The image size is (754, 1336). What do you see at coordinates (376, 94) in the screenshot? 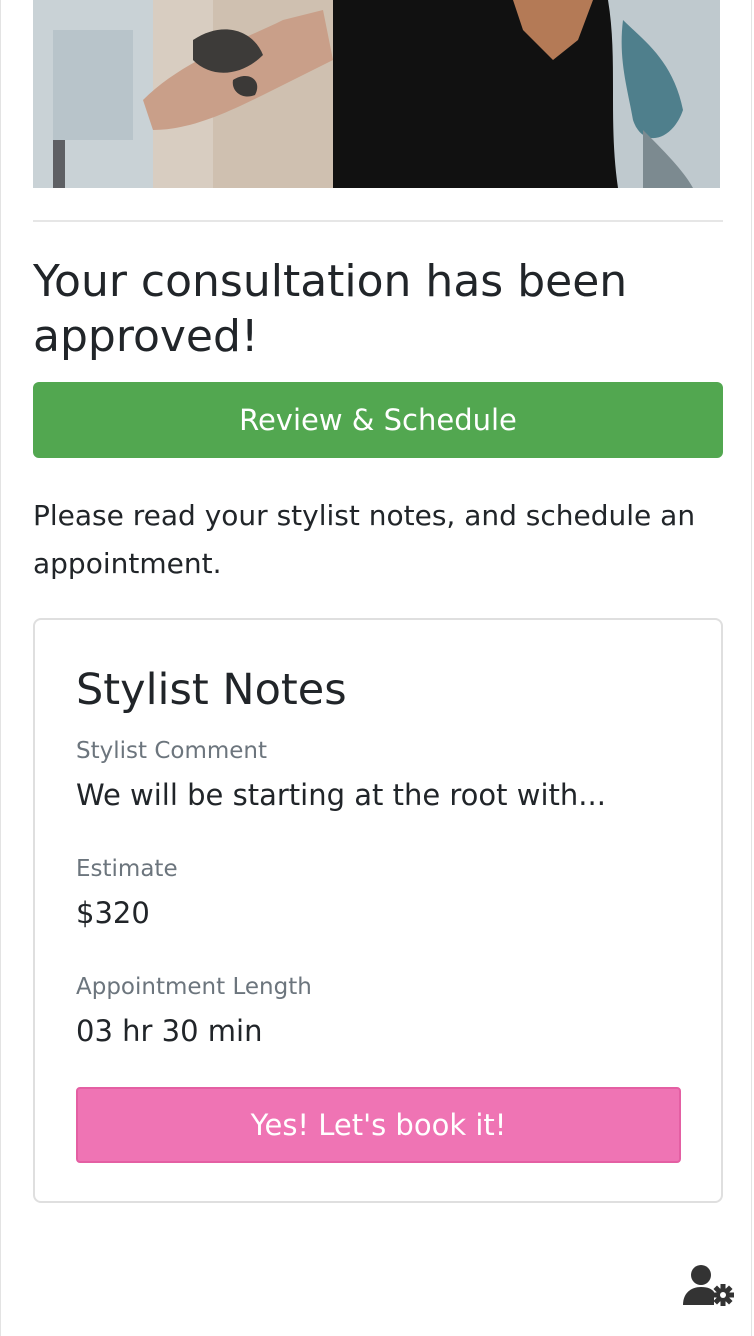
I see `hero-image` at bounding box center [376, 94].